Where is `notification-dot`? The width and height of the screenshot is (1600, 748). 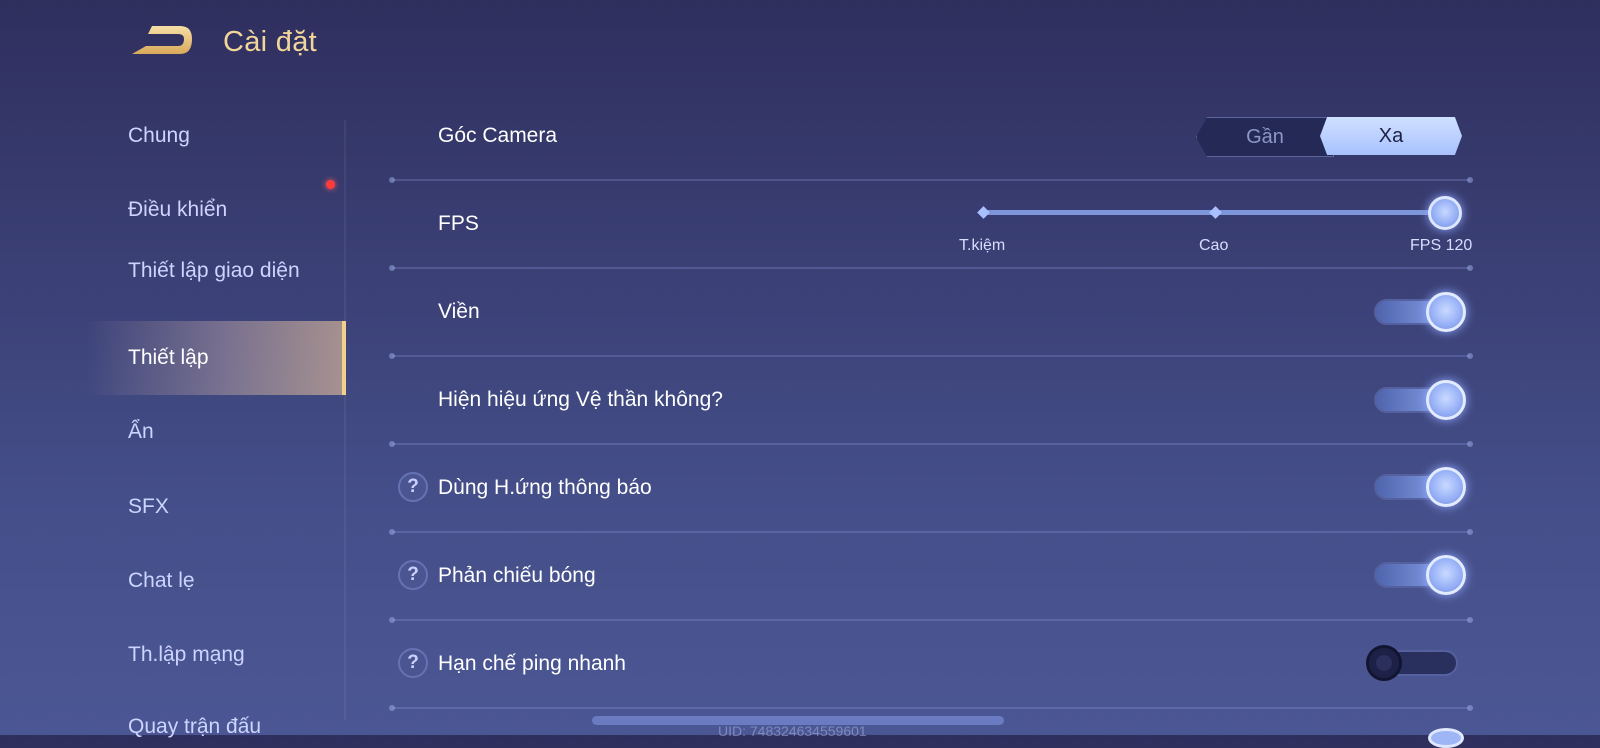 notification-dot is located at coordinates (330, 184).